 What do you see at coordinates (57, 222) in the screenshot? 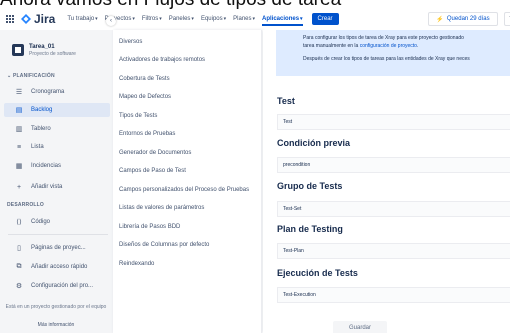
I see `sidebar-item-code: ⟨⟩ Código` at bounding box center [57, 222].